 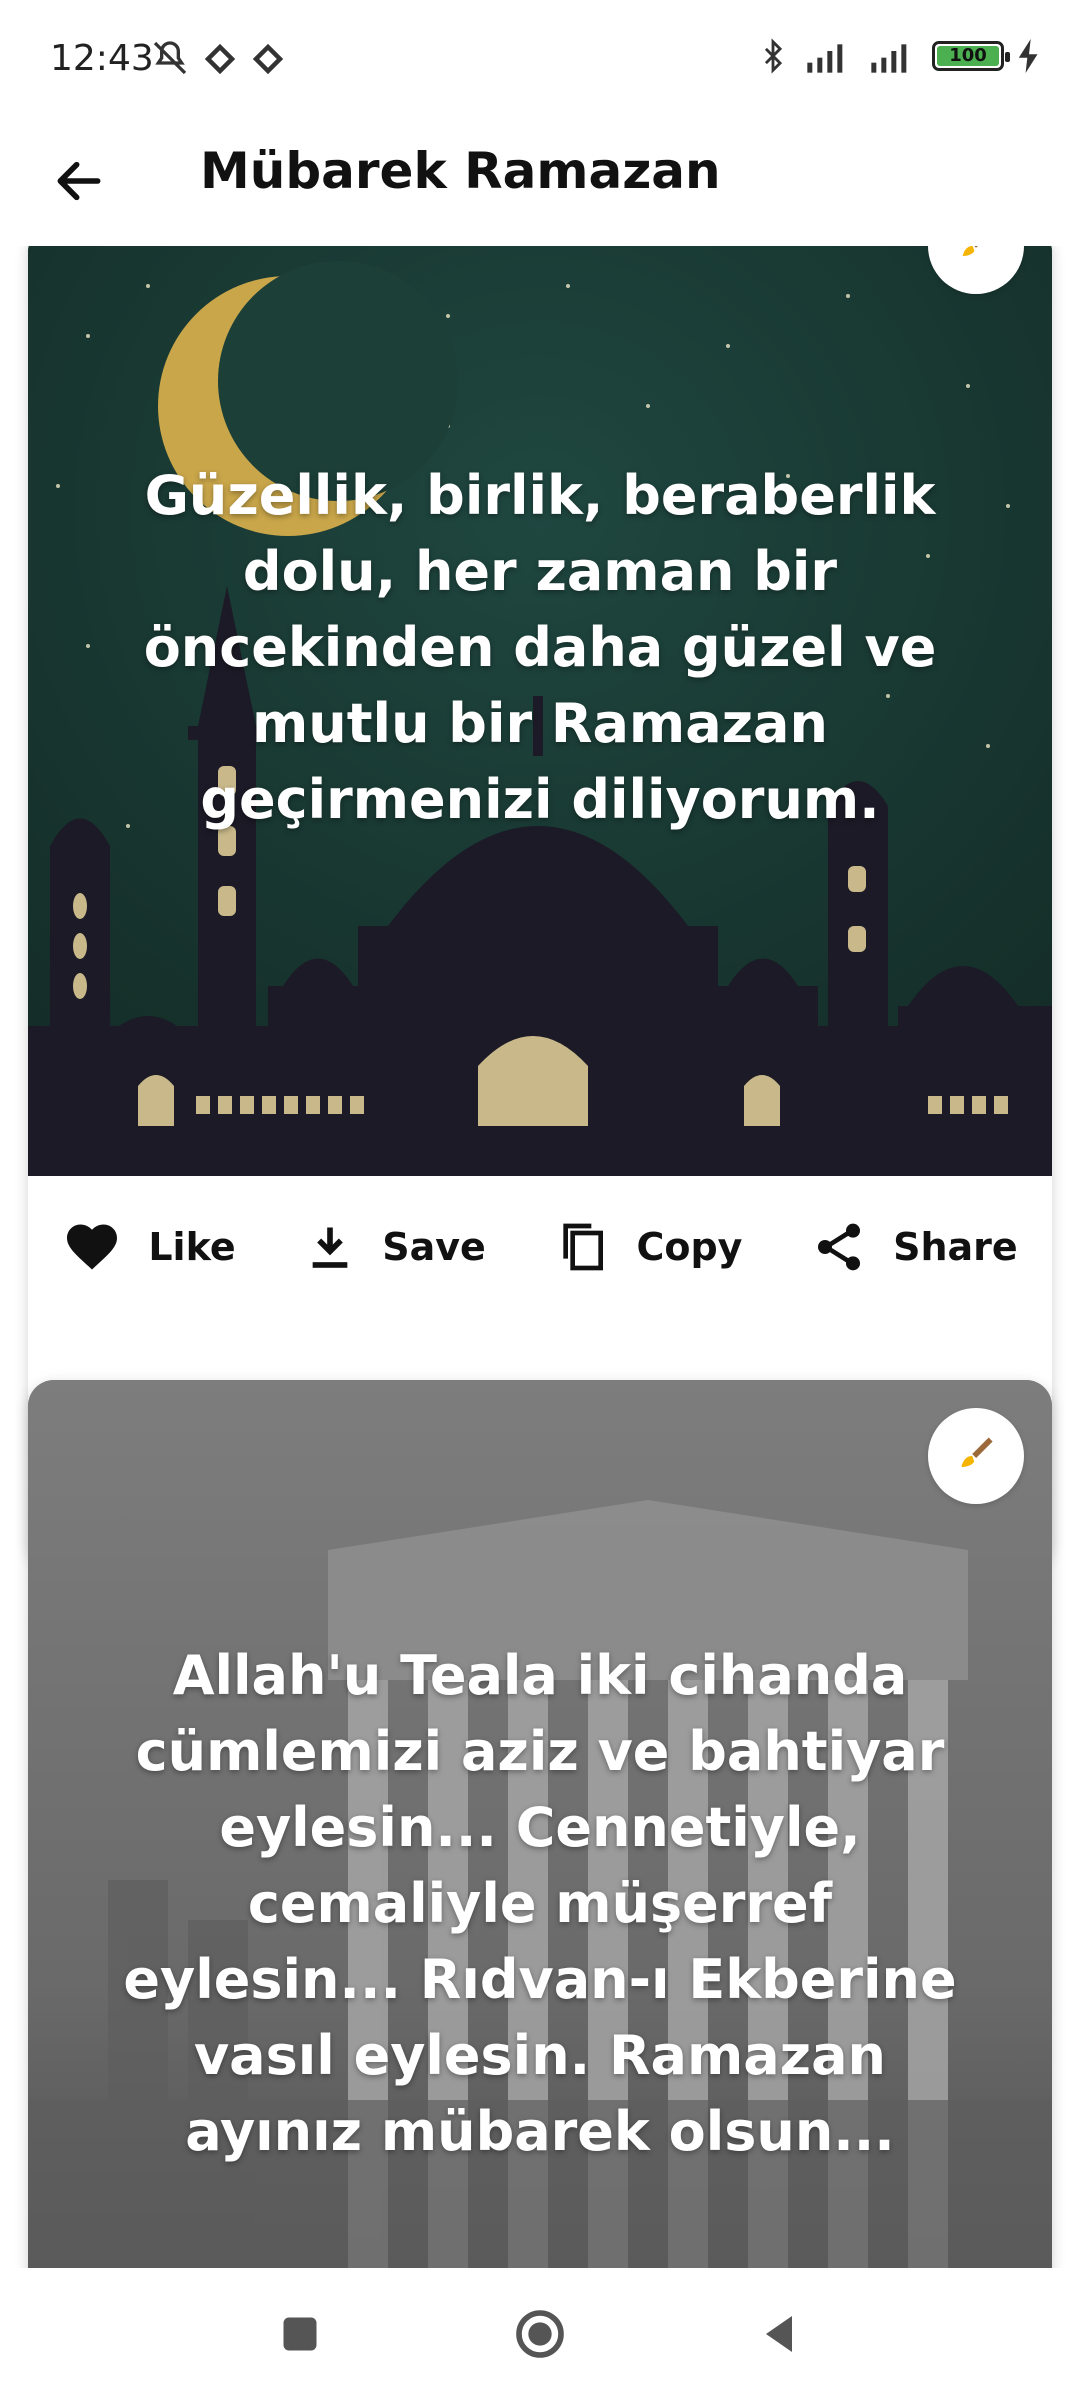 What do you see at coordinates (170, 58) in the screenshot?
I see `mute-icon` at bounding box center [170, 58].